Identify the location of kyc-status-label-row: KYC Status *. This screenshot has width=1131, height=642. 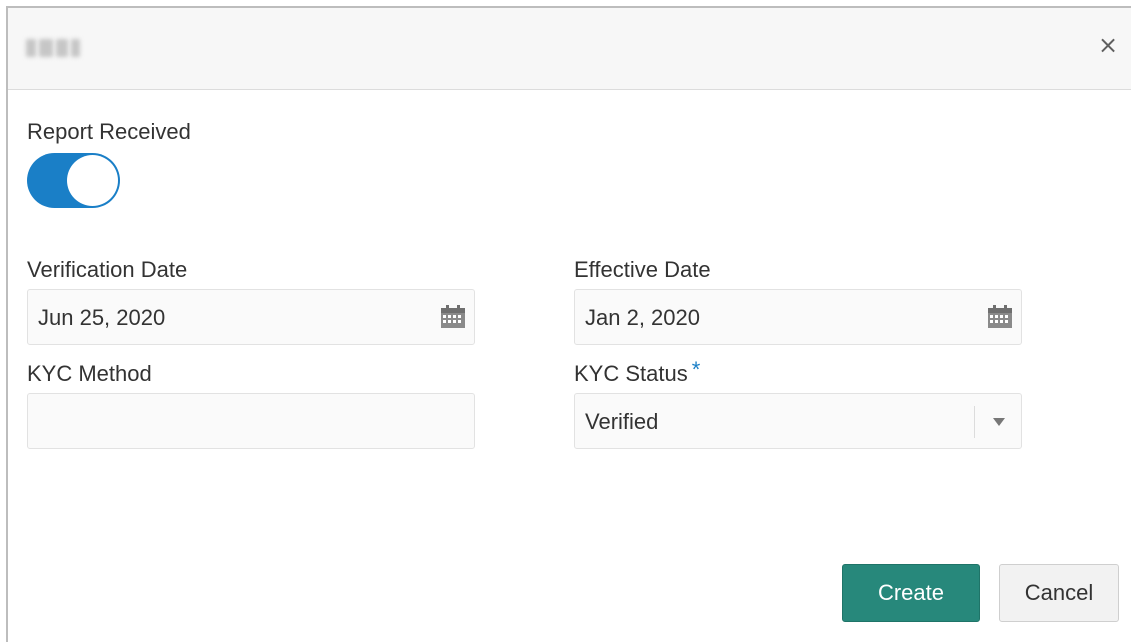
(637, 372).